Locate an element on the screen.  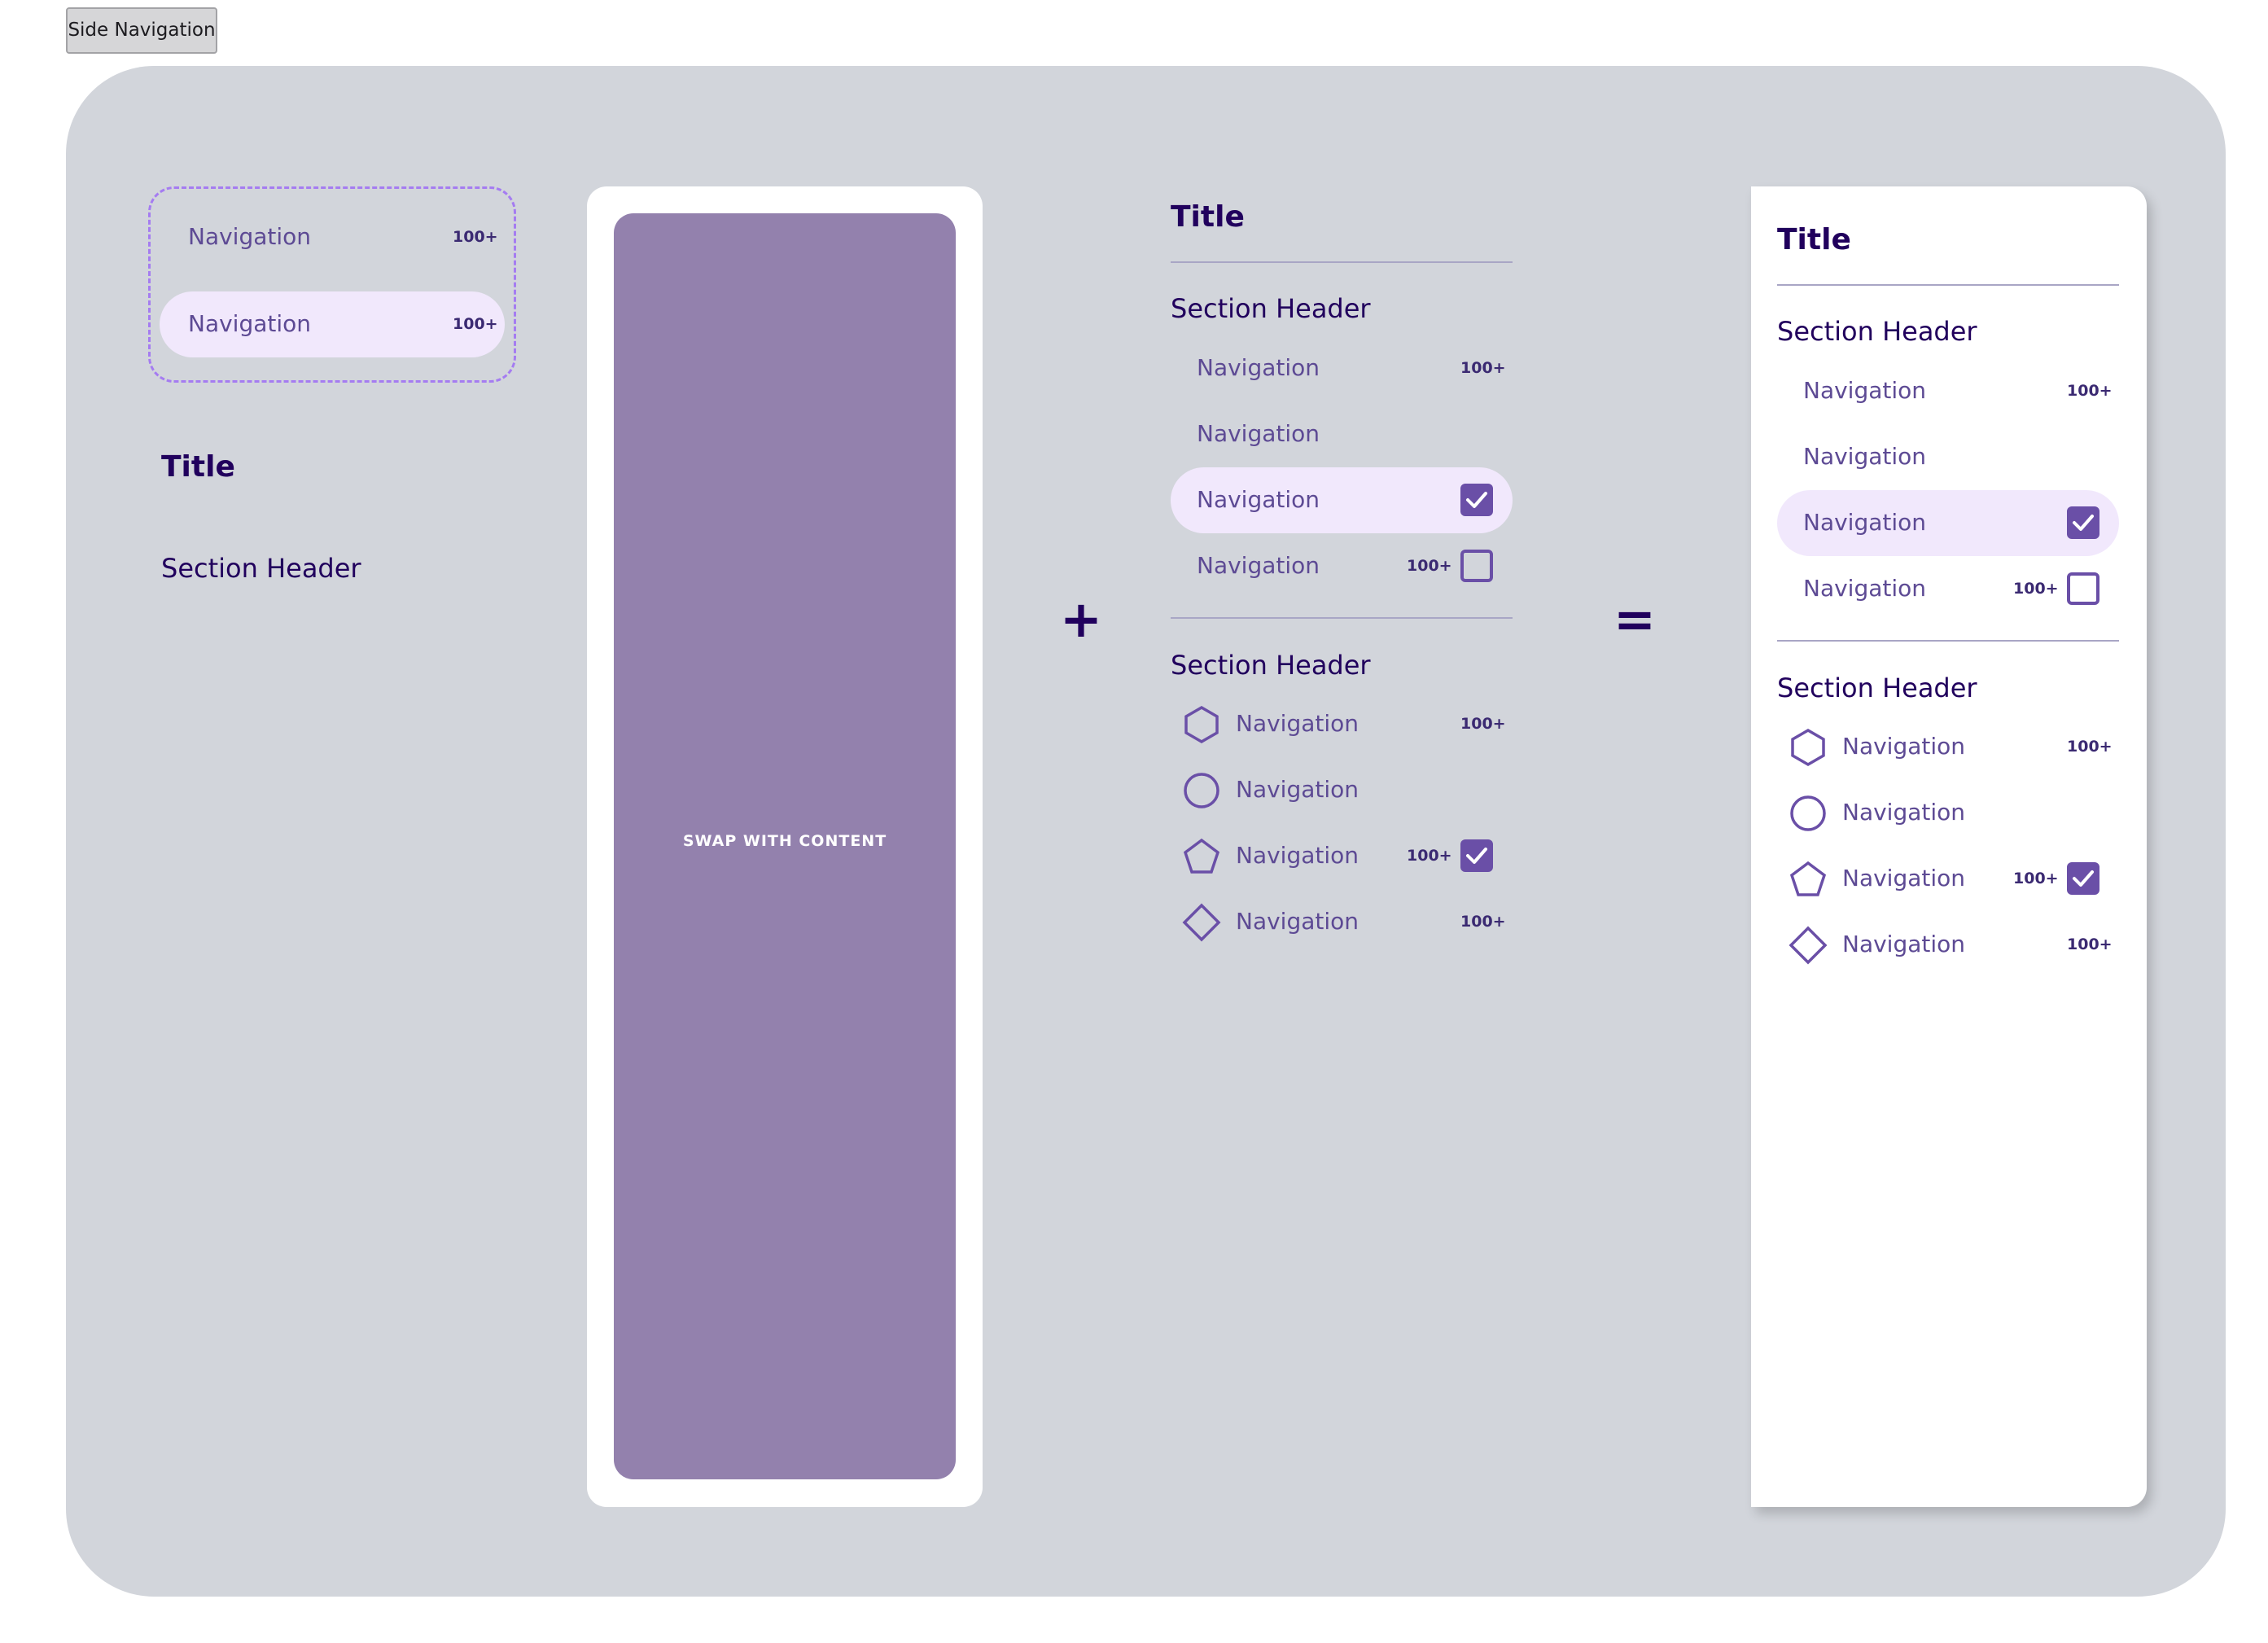
content-placeholder: SWAP WITH CONTENT is located at coordinates (785, 846).